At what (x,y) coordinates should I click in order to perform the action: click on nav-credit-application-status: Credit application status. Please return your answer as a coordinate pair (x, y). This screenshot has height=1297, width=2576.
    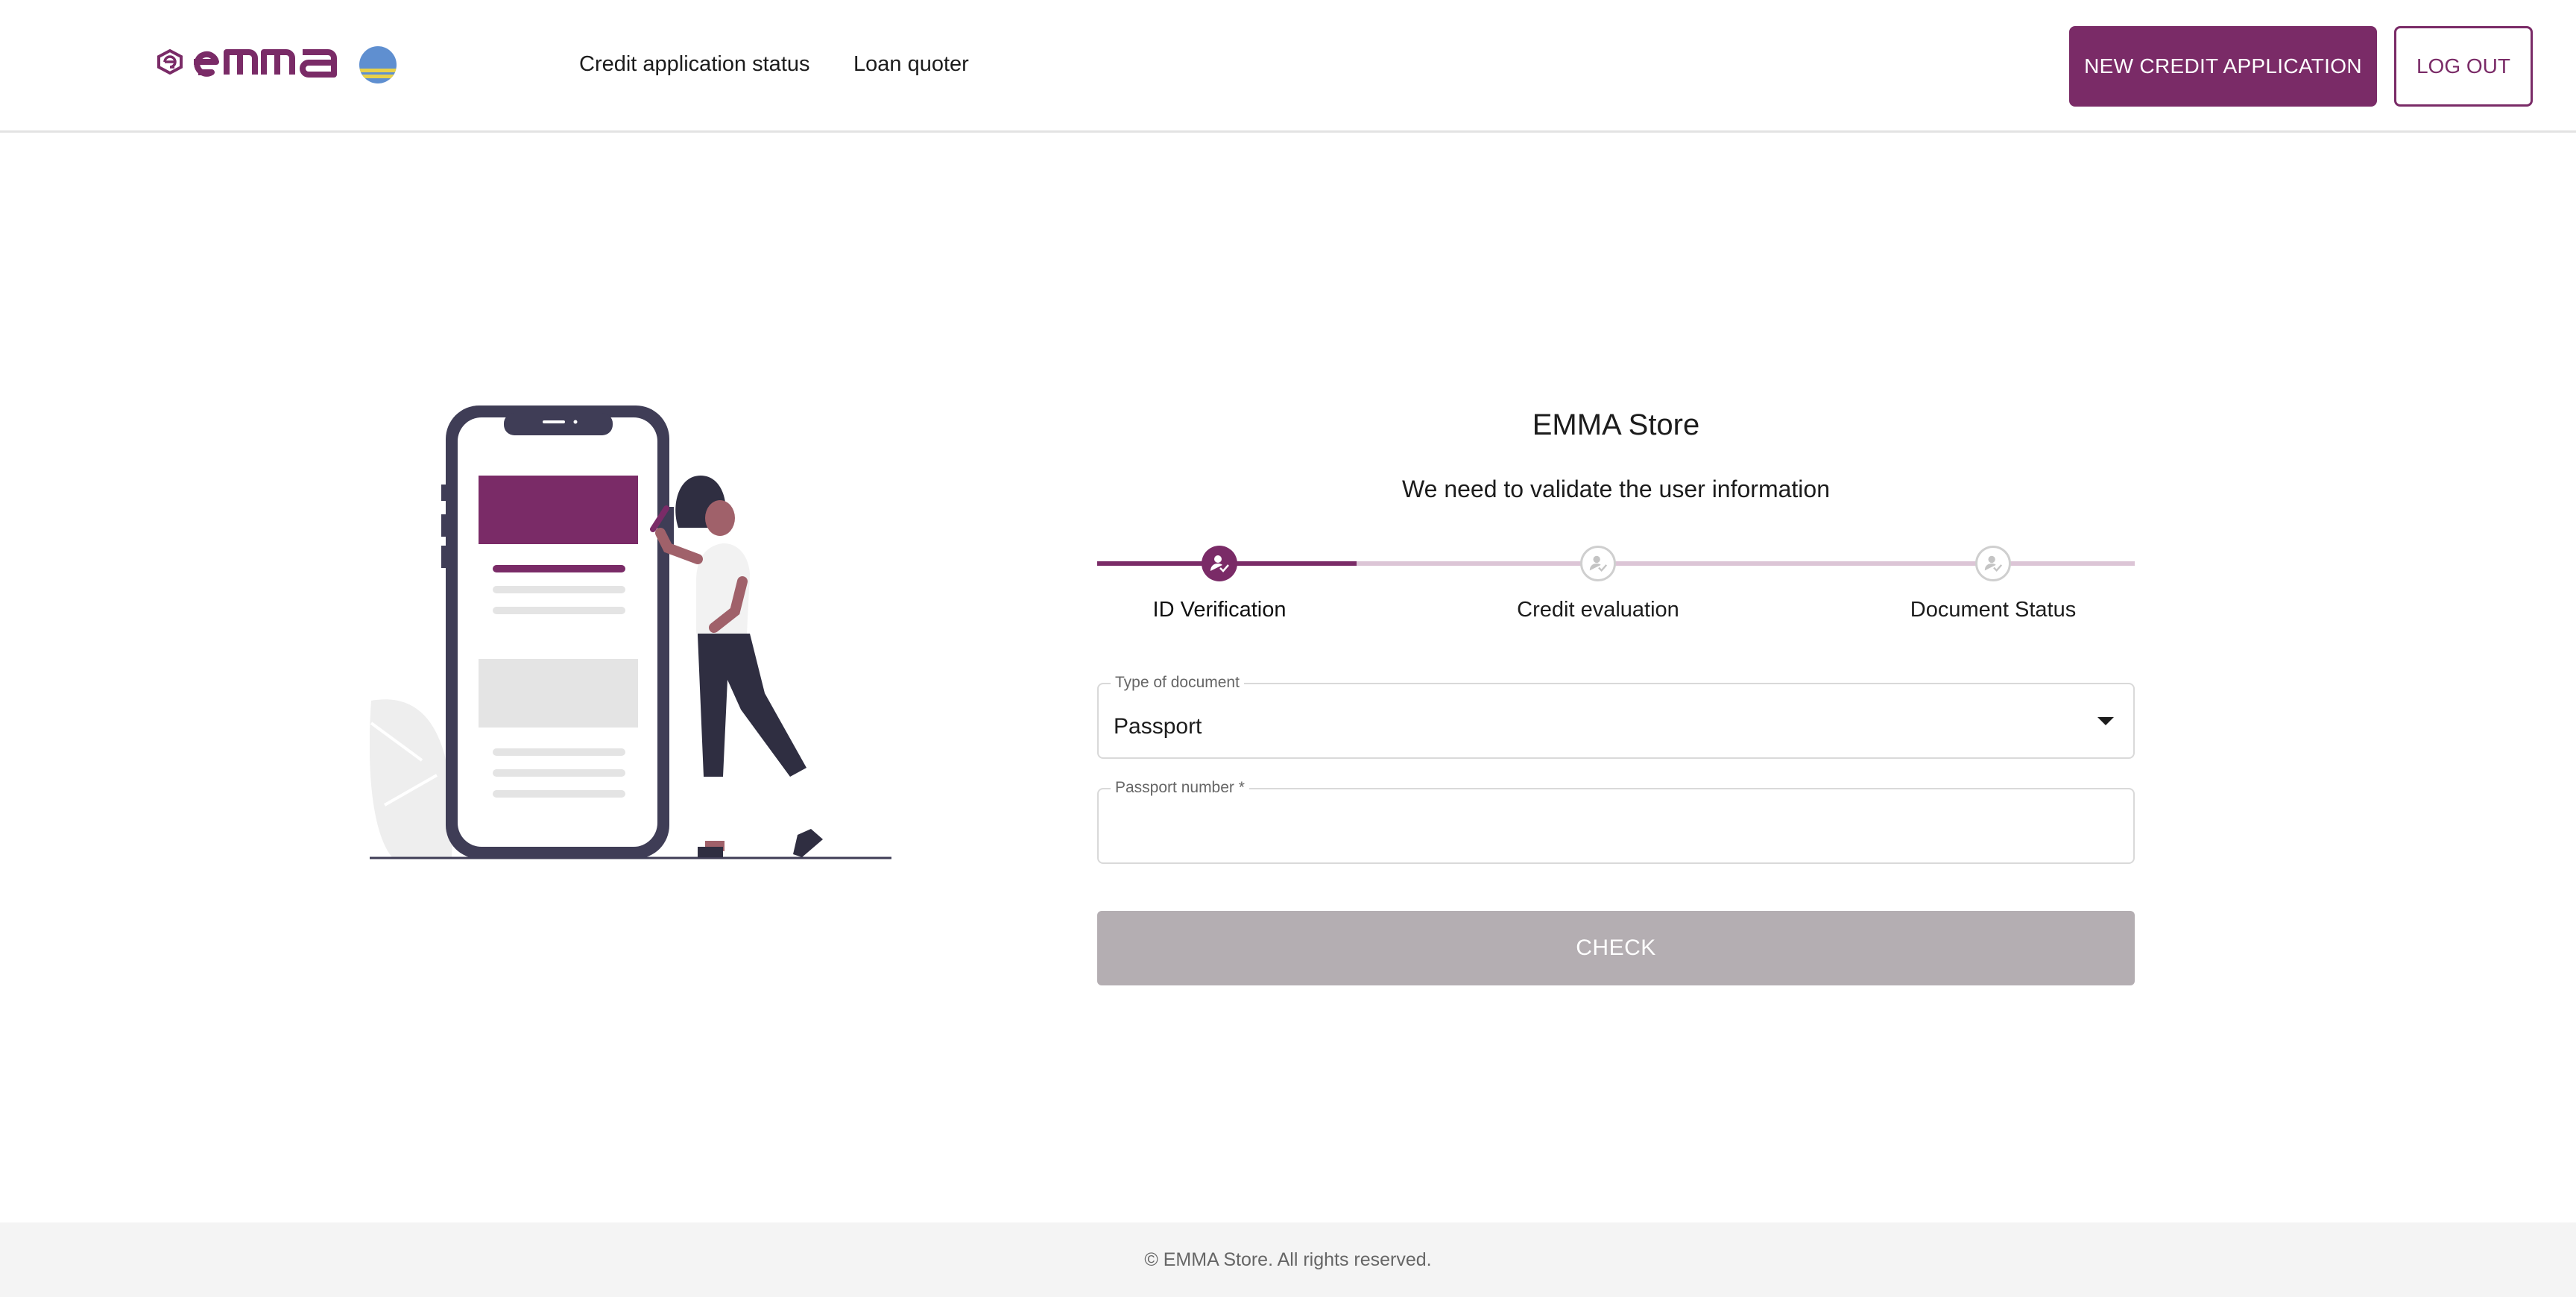
    Looking at the image, I should click on (694, 64).